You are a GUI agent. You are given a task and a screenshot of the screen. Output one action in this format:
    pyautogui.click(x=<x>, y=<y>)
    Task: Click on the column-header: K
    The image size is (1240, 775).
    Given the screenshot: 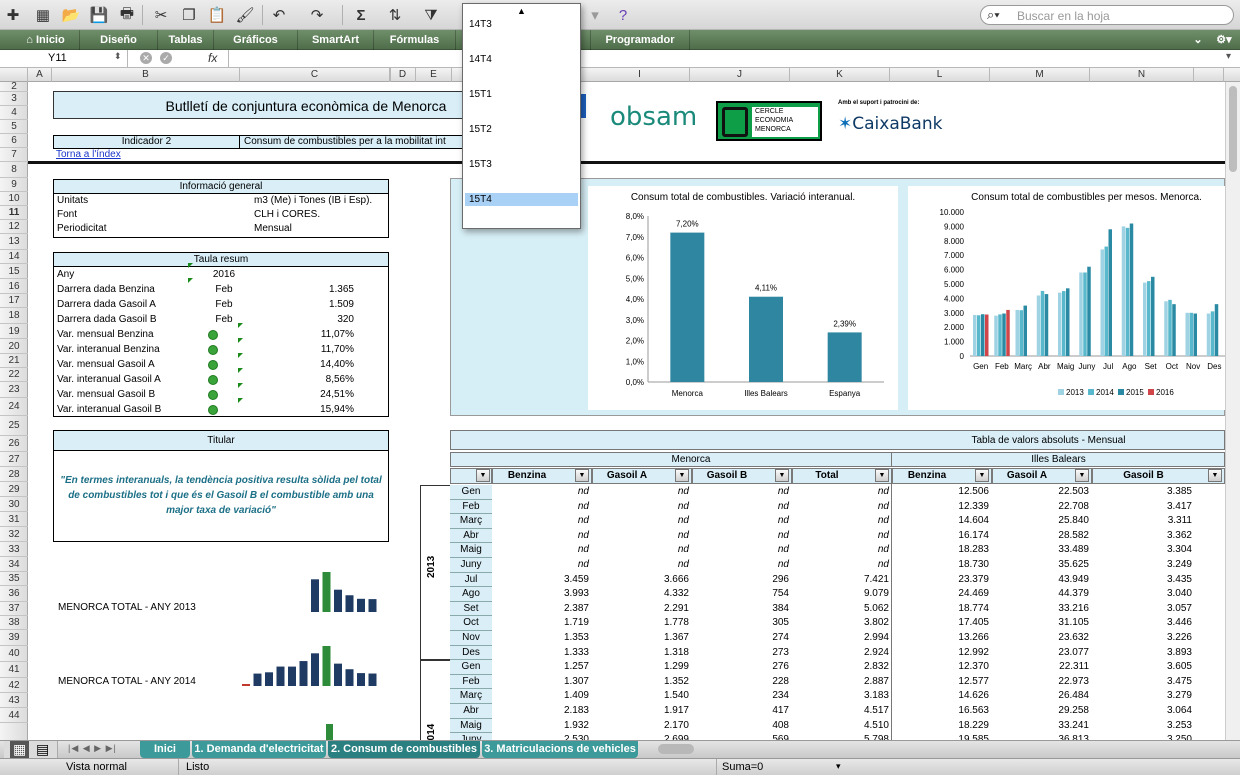 What is the action you would take?
    pyautogui.click(x=840, y=75)
    